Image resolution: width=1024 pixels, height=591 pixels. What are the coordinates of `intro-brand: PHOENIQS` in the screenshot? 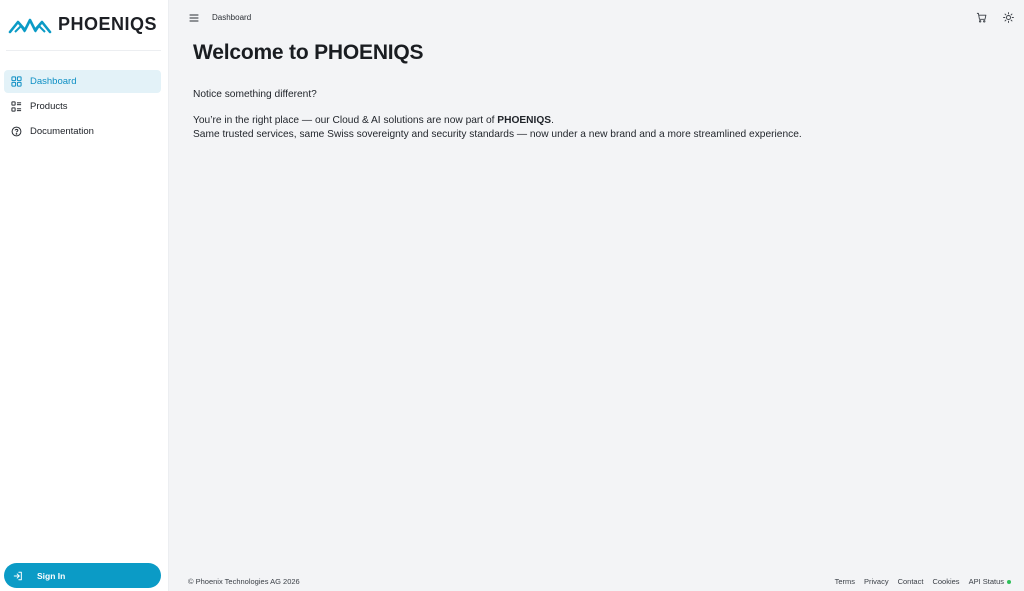 It's located at (524, 120).